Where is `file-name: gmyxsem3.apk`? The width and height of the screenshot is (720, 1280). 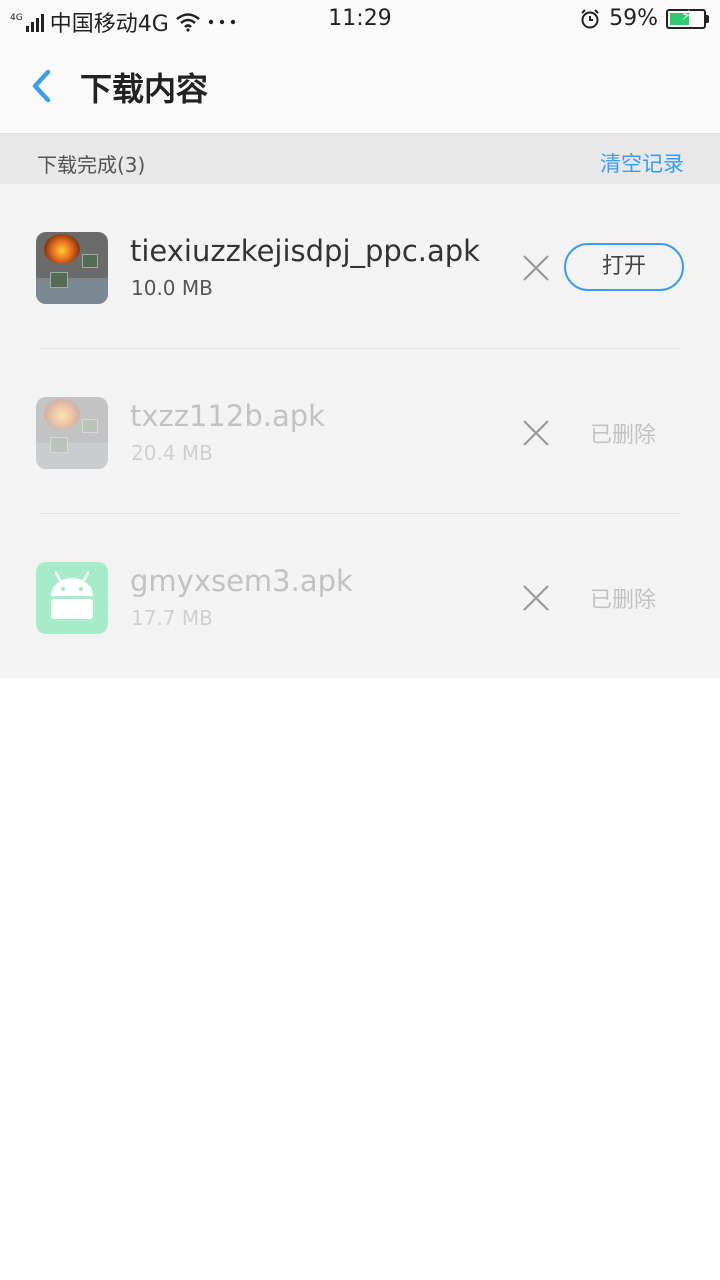 file-name: gmyxsem3.apk is located at coordinates (241, 581).